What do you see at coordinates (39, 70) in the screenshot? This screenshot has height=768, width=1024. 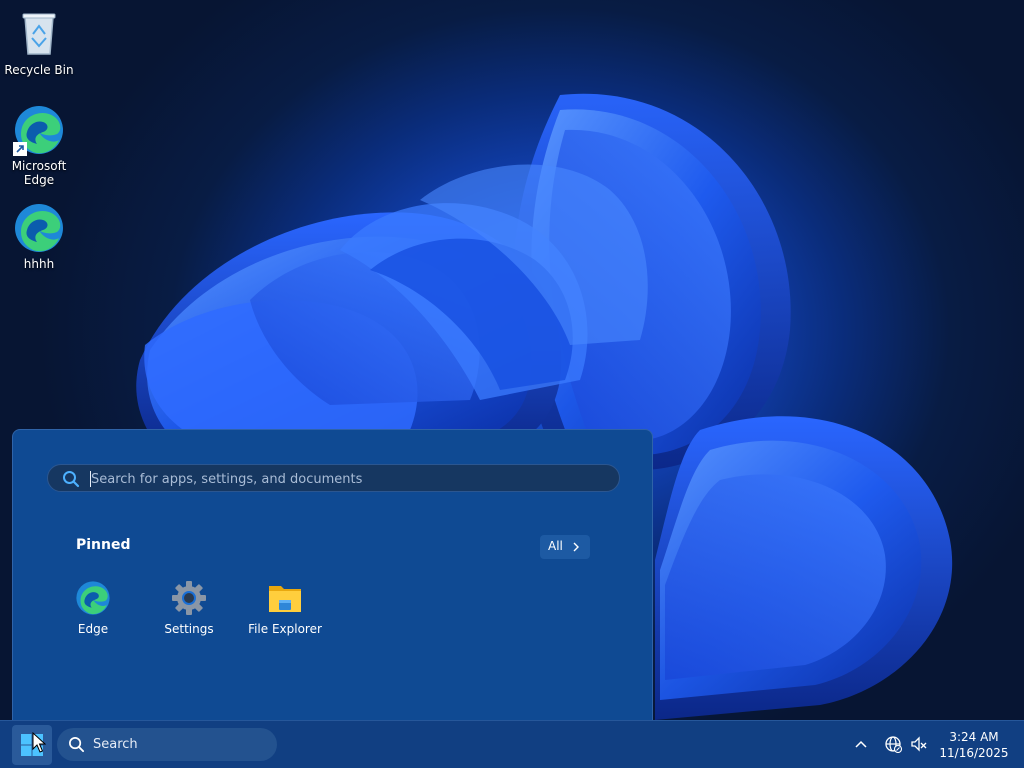 I see `desktop-icon-label: Recycle Bin` at bounding box center [39, 70].